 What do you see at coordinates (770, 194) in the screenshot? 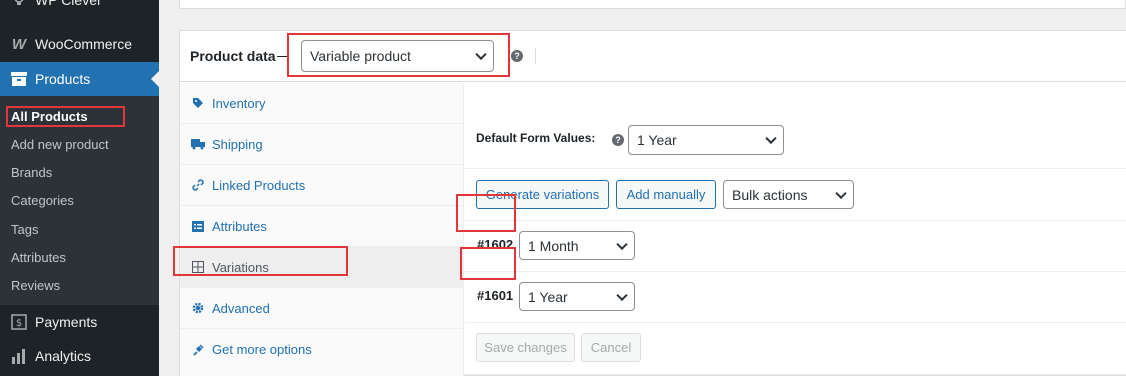
I see `bulk-actions-value: Bulk actions` at bounding box center [770, 194].